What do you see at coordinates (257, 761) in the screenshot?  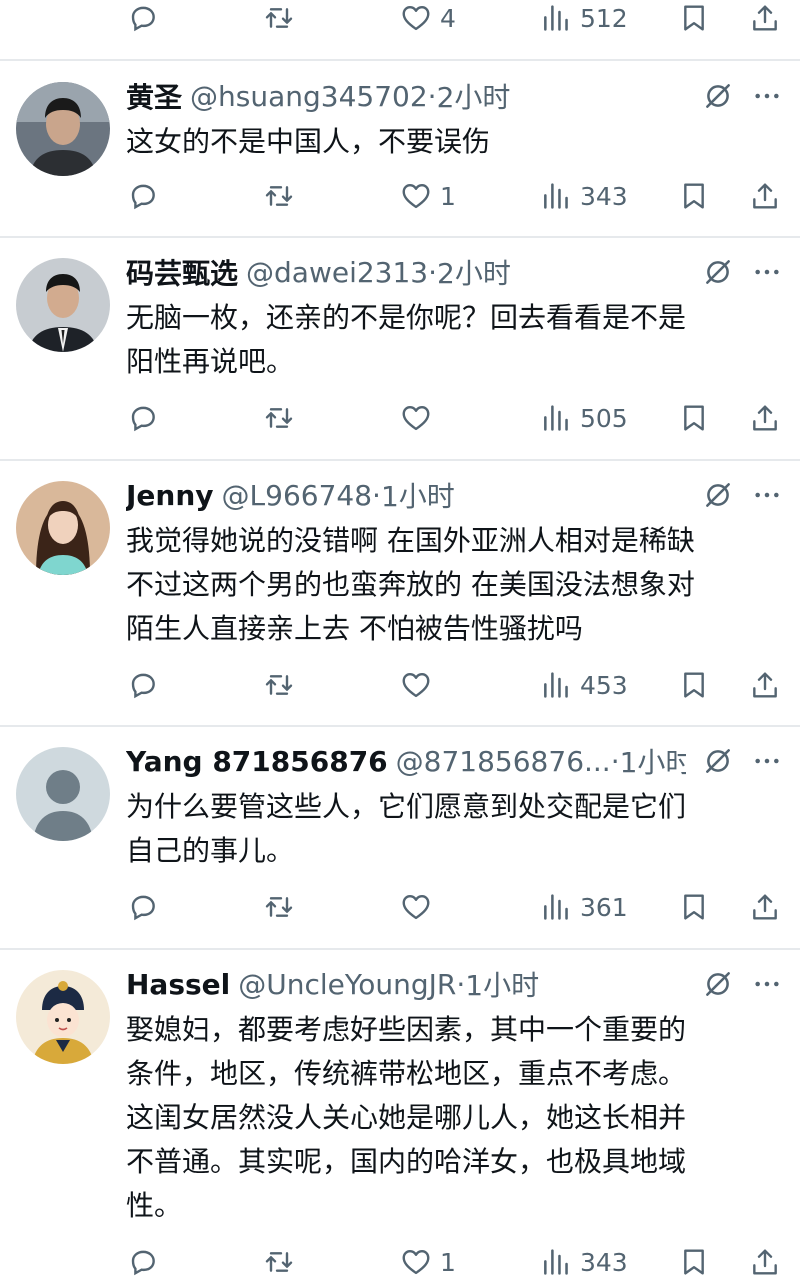 I see `display-name: Yang 871856876` at bounding box center [257, 761].